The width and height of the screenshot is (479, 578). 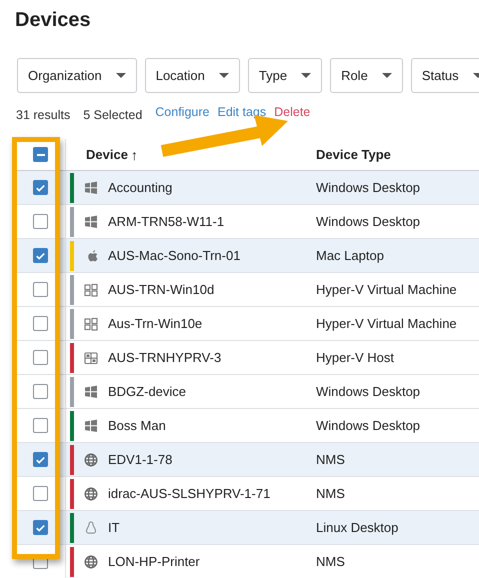 What do you see at coordinates (112, 115) in the screenshot?
I see `selected-count: 5 Selected` at bounding box center [112, 115].